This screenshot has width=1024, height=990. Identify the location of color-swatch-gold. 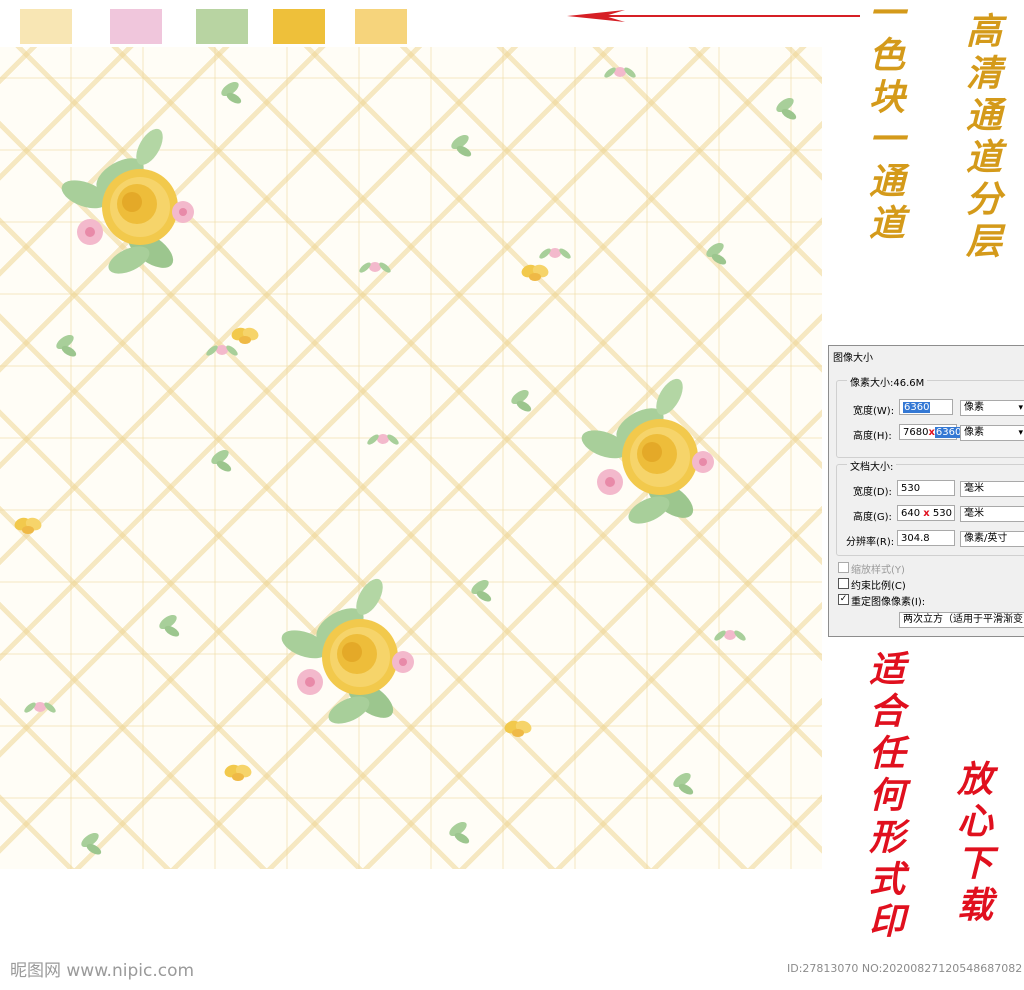
(299, 26).